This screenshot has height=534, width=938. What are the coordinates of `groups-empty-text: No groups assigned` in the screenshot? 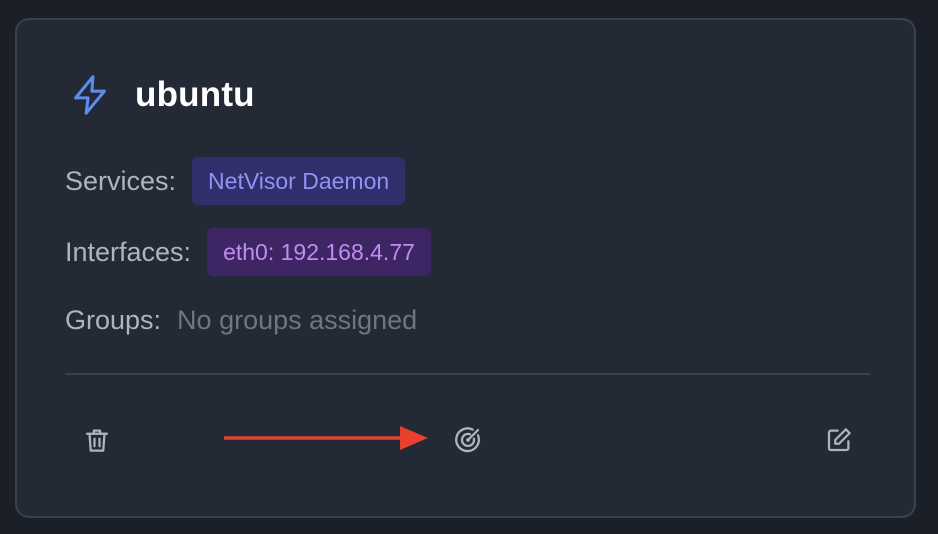 It's located at (297, 320).